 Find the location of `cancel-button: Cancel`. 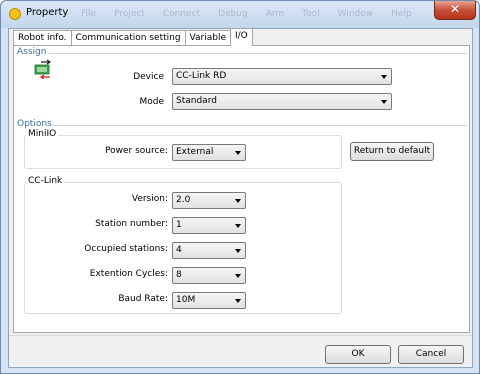

cancel-button: Cancel is located at coordinates (431, 354).